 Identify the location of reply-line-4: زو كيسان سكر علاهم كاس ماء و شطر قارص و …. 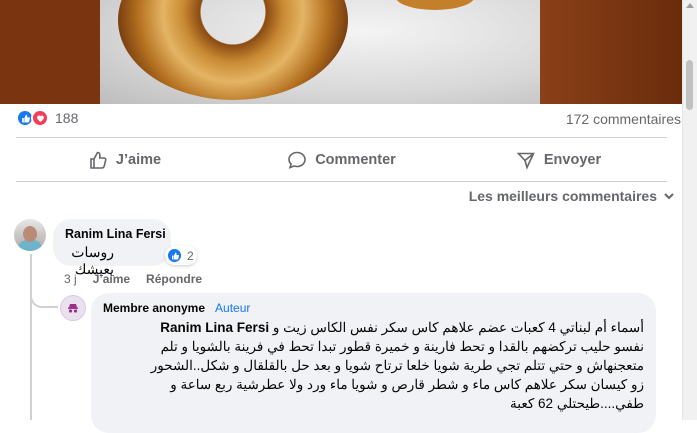
(407, 384).